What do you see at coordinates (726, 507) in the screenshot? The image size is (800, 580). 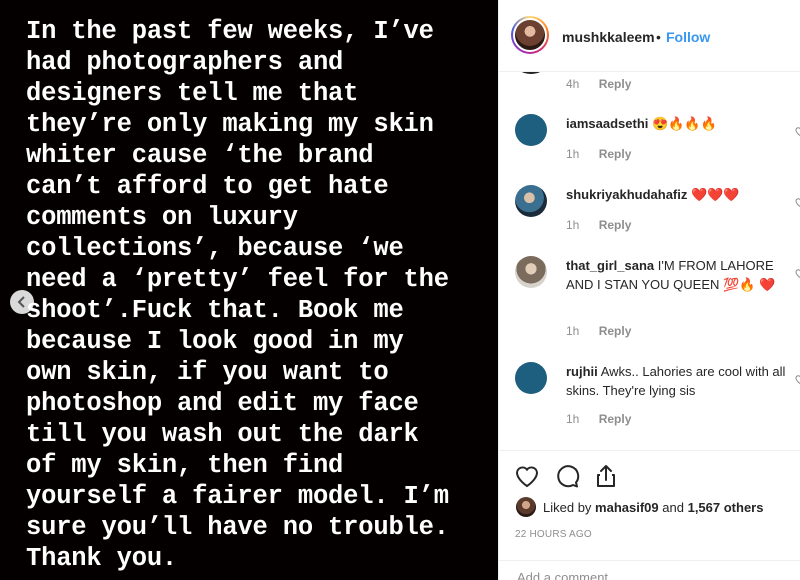 I see `likes-count: 1,567 others` at bounding box center [726, 507].